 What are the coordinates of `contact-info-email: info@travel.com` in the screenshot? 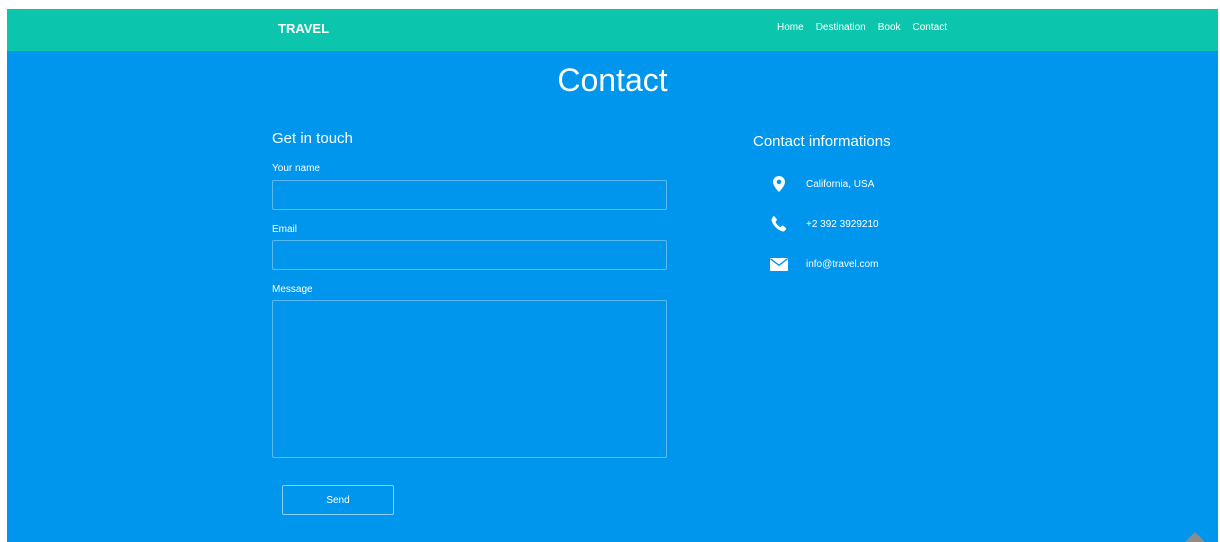 It's located at (823, 264).